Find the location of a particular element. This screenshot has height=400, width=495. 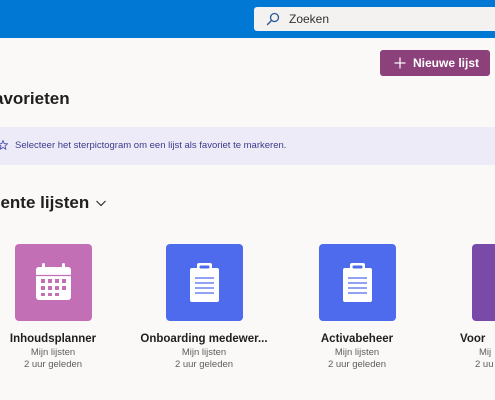

plus-icon is located at coordinates (400, 63).